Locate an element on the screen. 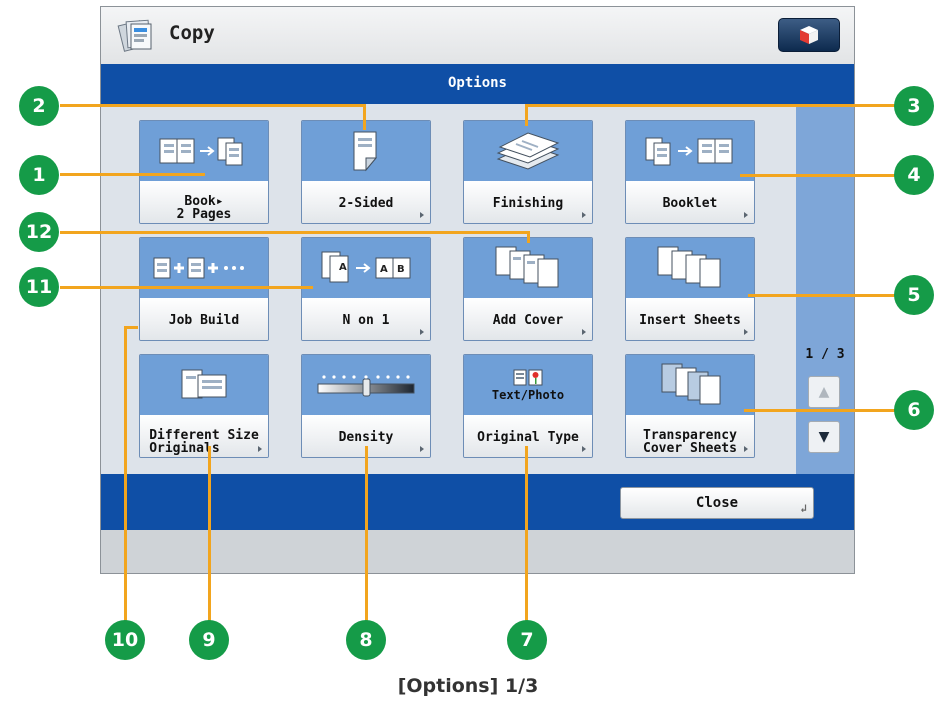 This screenshot has height=709, width=936. transparency-cover-sheets-button: Transparency Cover Sheets is located at coordinates (690, 406).